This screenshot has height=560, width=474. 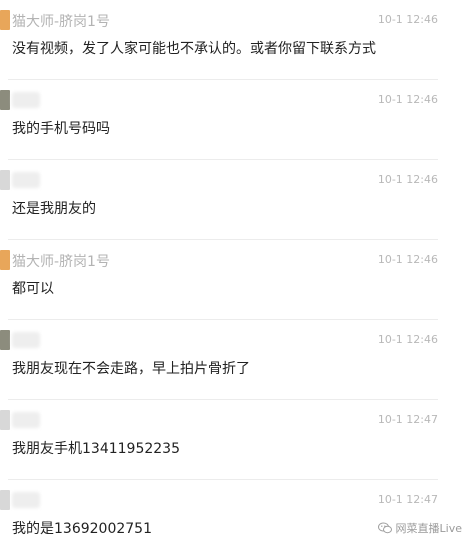 I want to click on wechat-icon, so click(x=384, y=528).